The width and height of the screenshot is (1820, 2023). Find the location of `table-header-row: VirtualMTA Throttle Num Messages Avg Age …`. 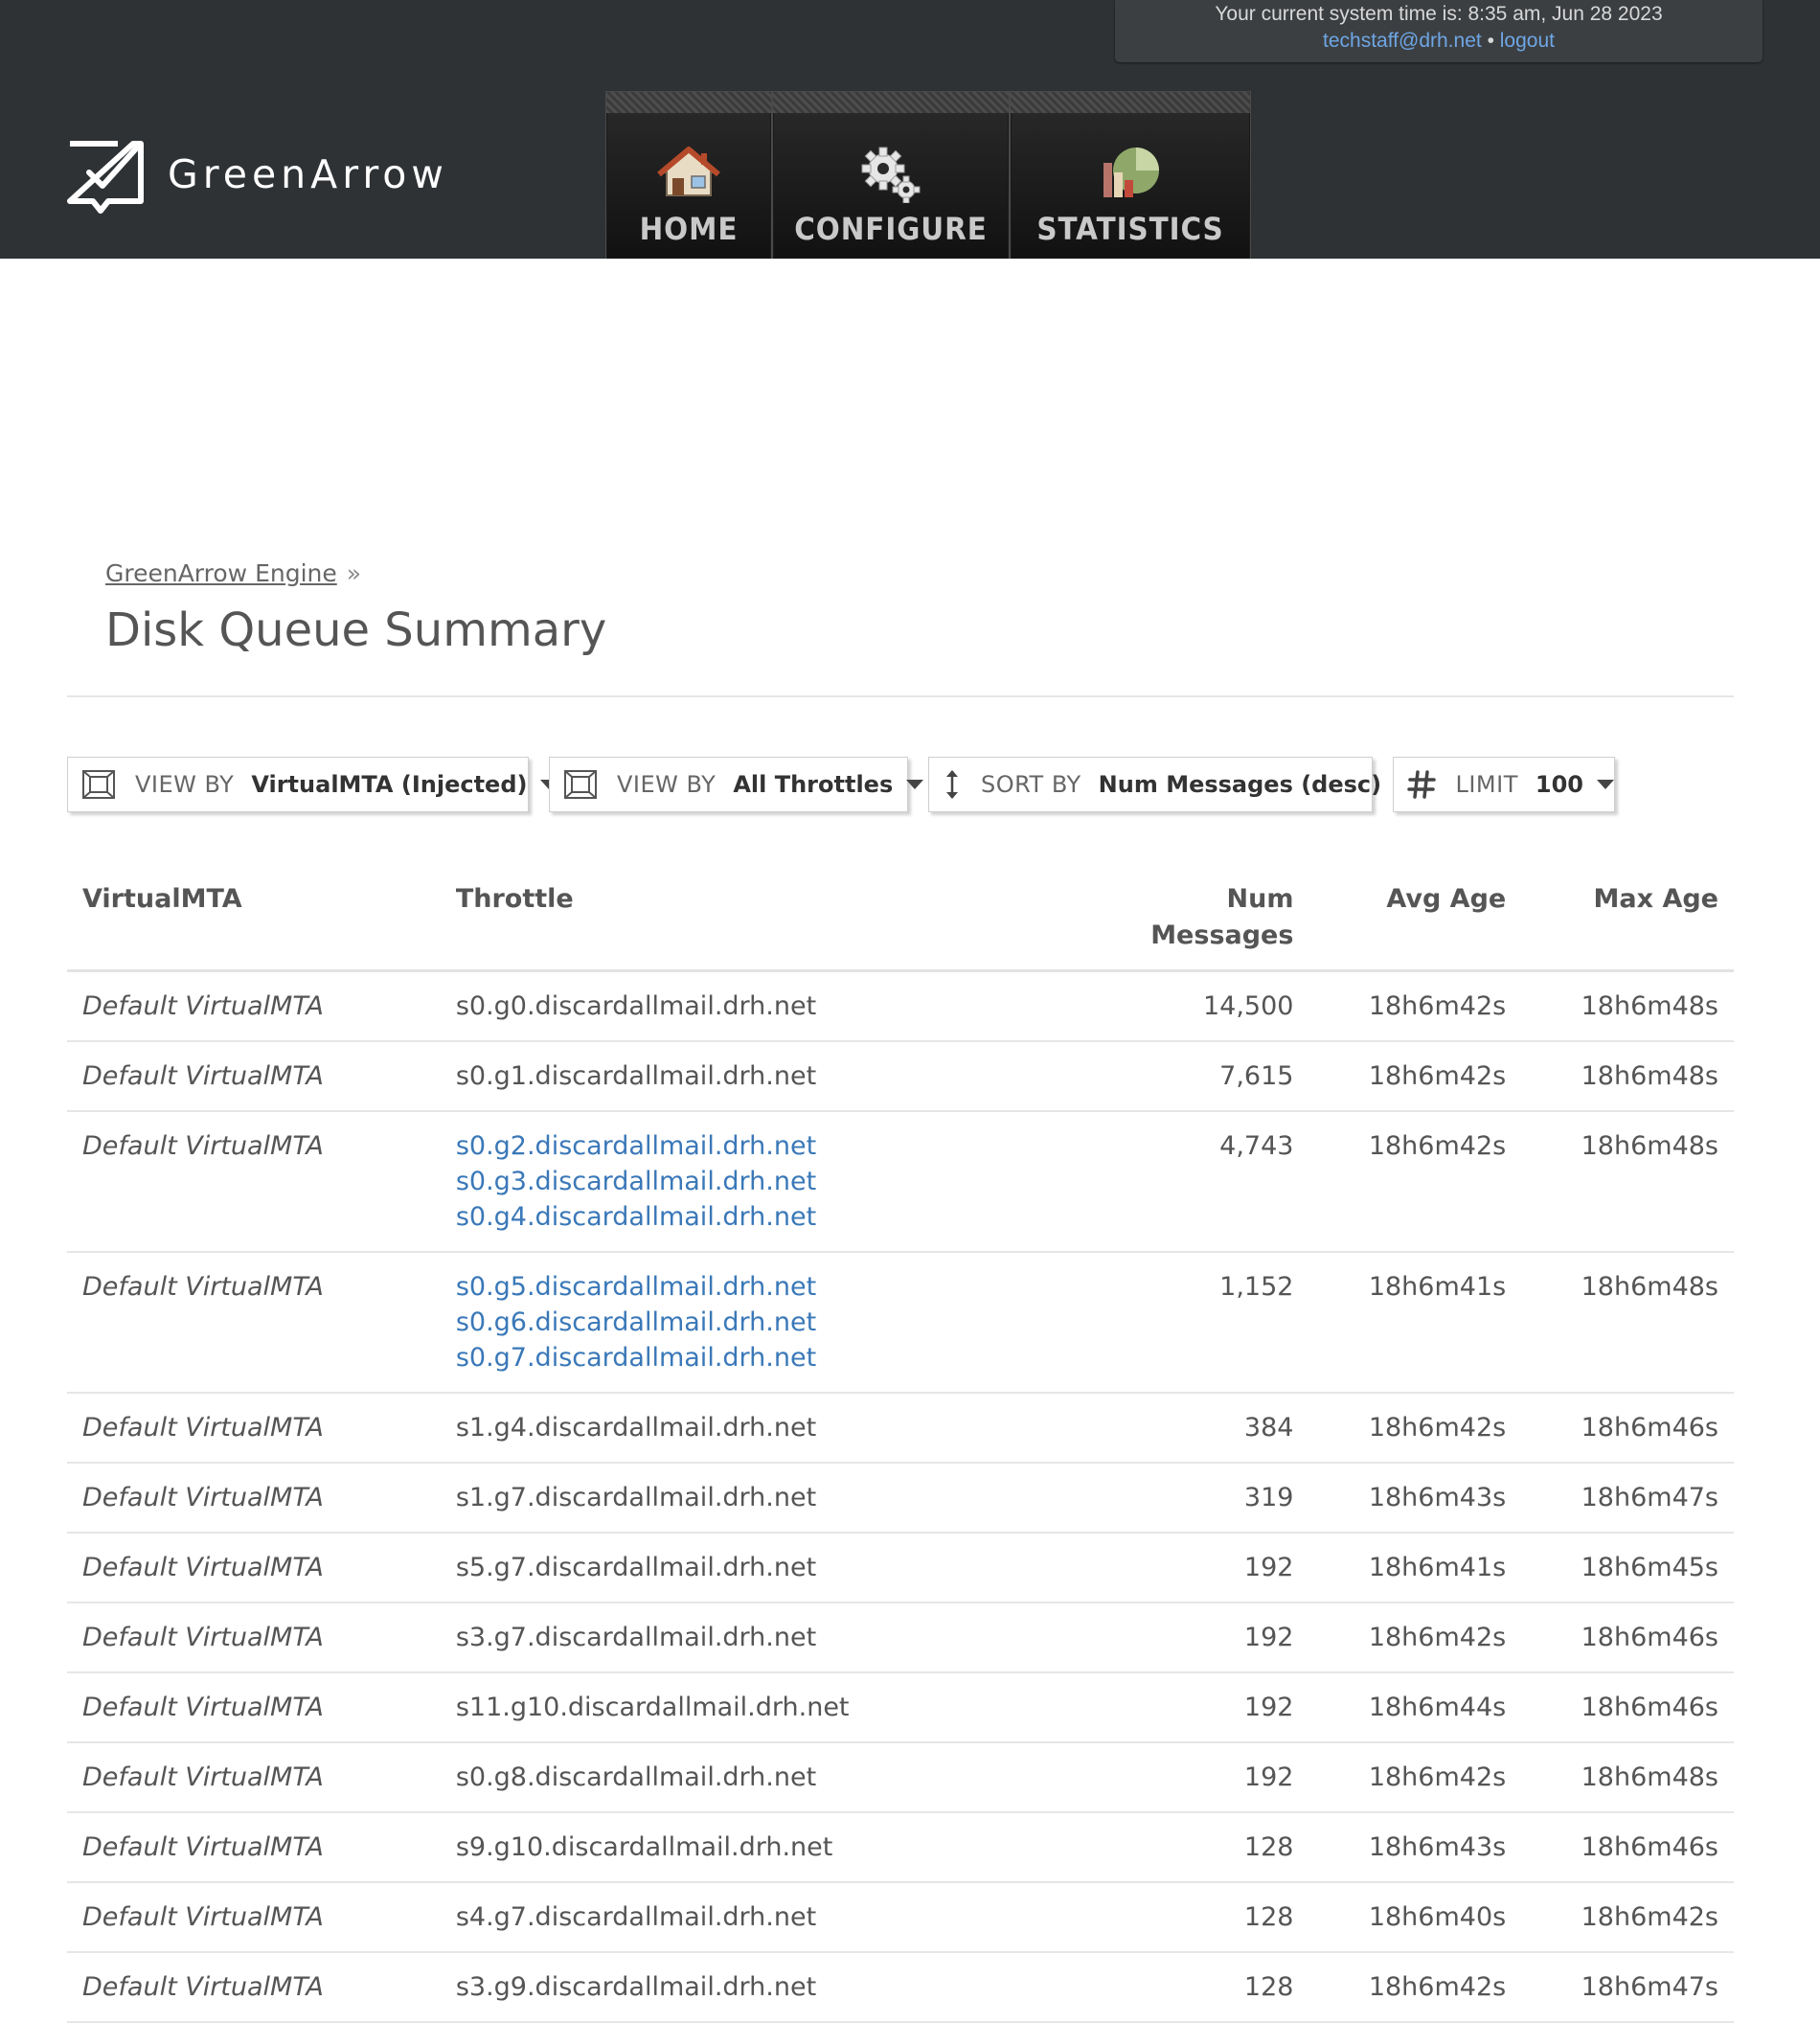

table-header-row: VirtualMTA Throttle Num Messages Avg Age … is located at coordinates (900, 921).